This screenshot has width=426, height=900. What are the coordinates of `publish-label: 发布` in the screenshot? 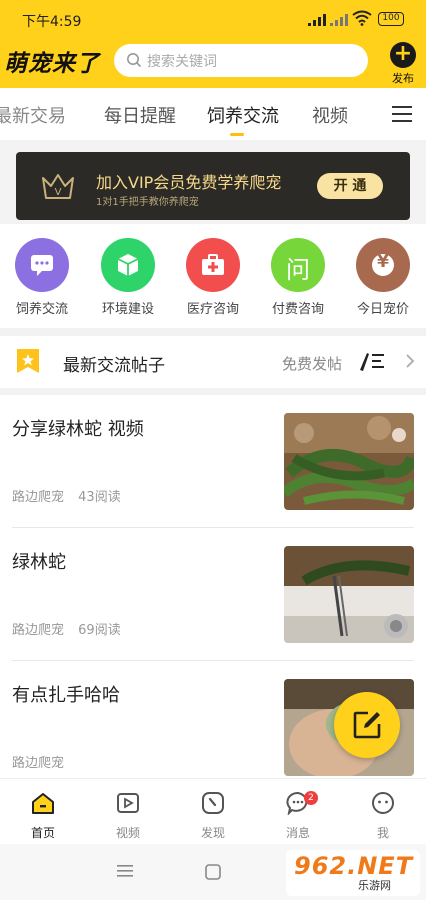 It's located at (403, 78).